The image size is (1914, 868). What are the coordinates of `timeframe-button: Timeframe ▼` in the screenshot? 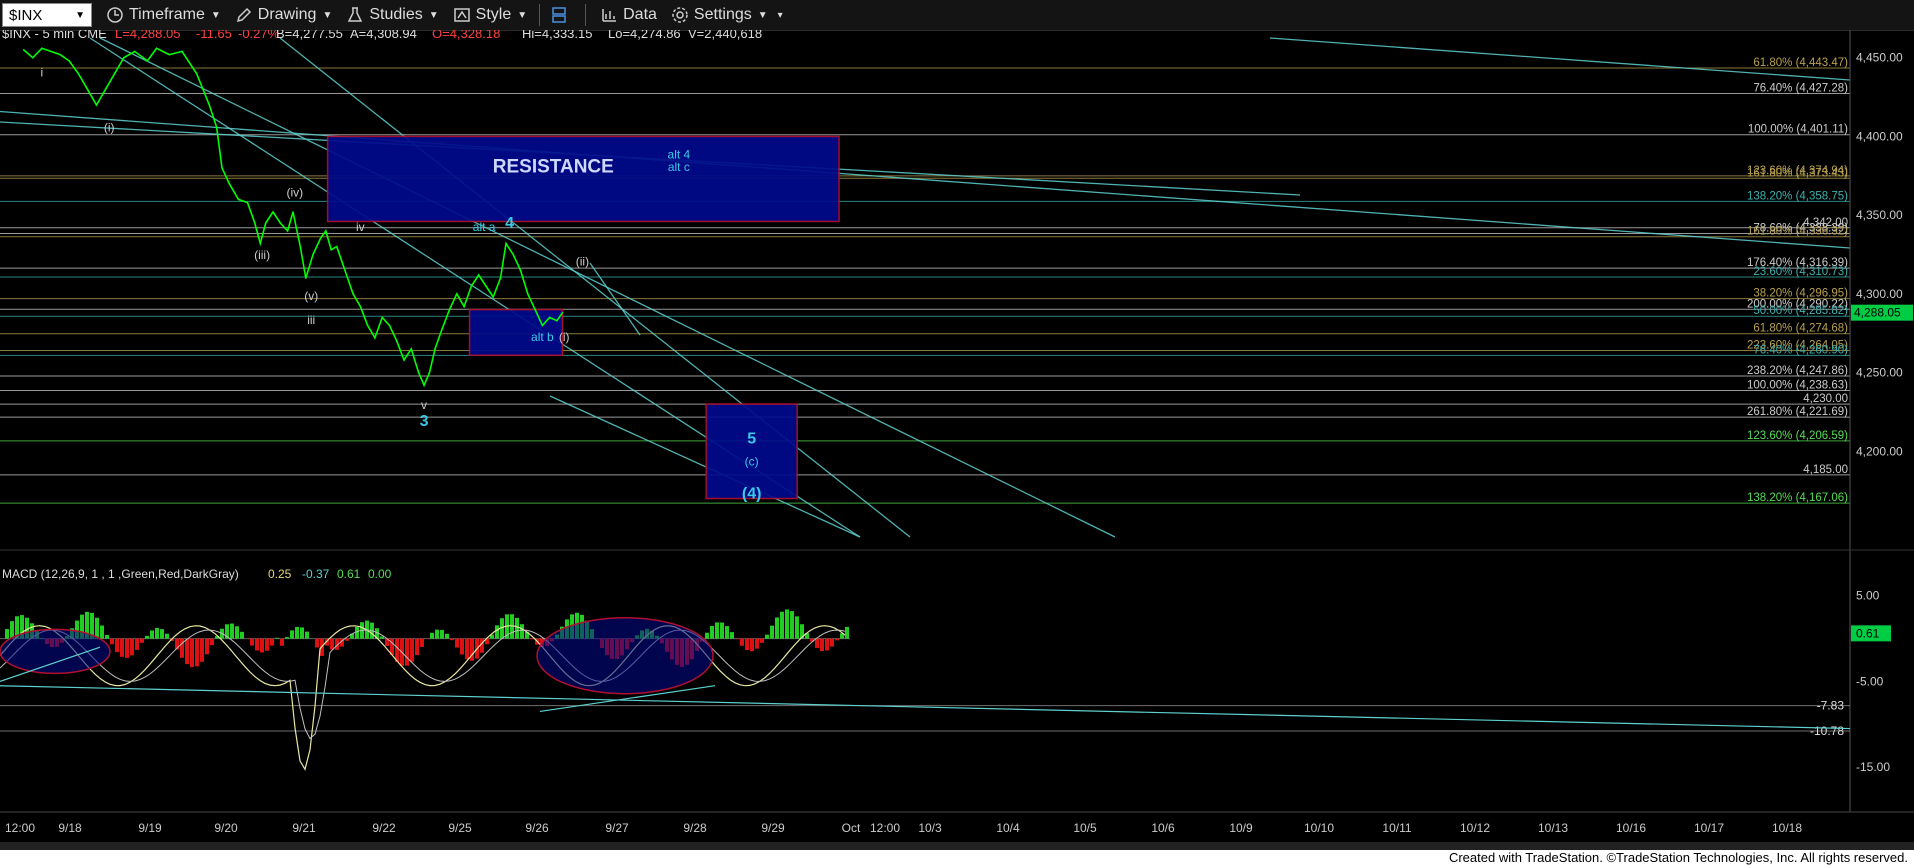 It's located at (163, 15).